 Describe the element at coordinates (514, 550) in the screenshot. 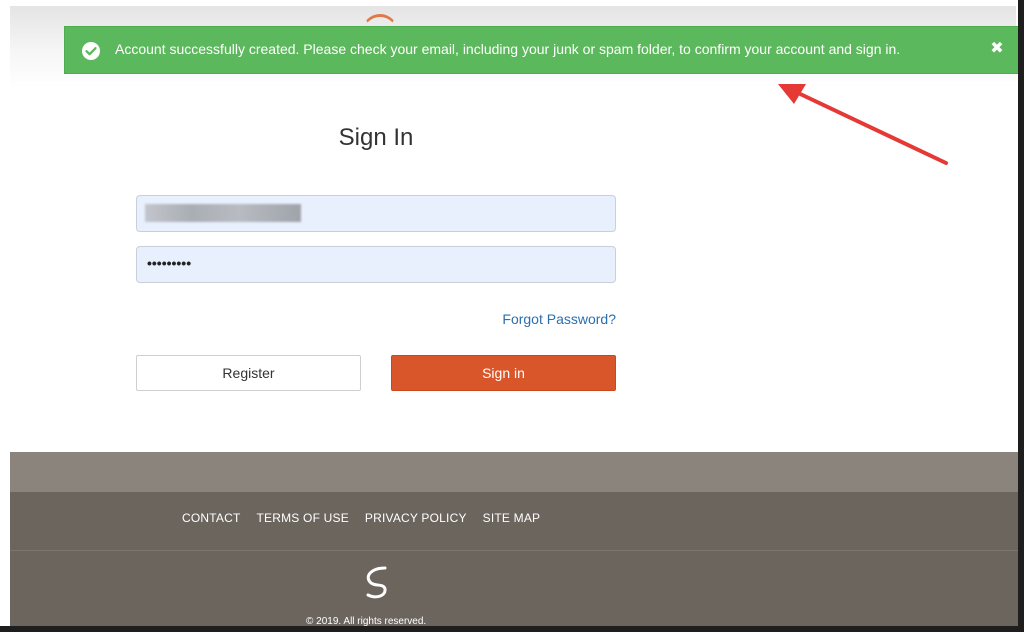

I see `footer-divider` at that location.